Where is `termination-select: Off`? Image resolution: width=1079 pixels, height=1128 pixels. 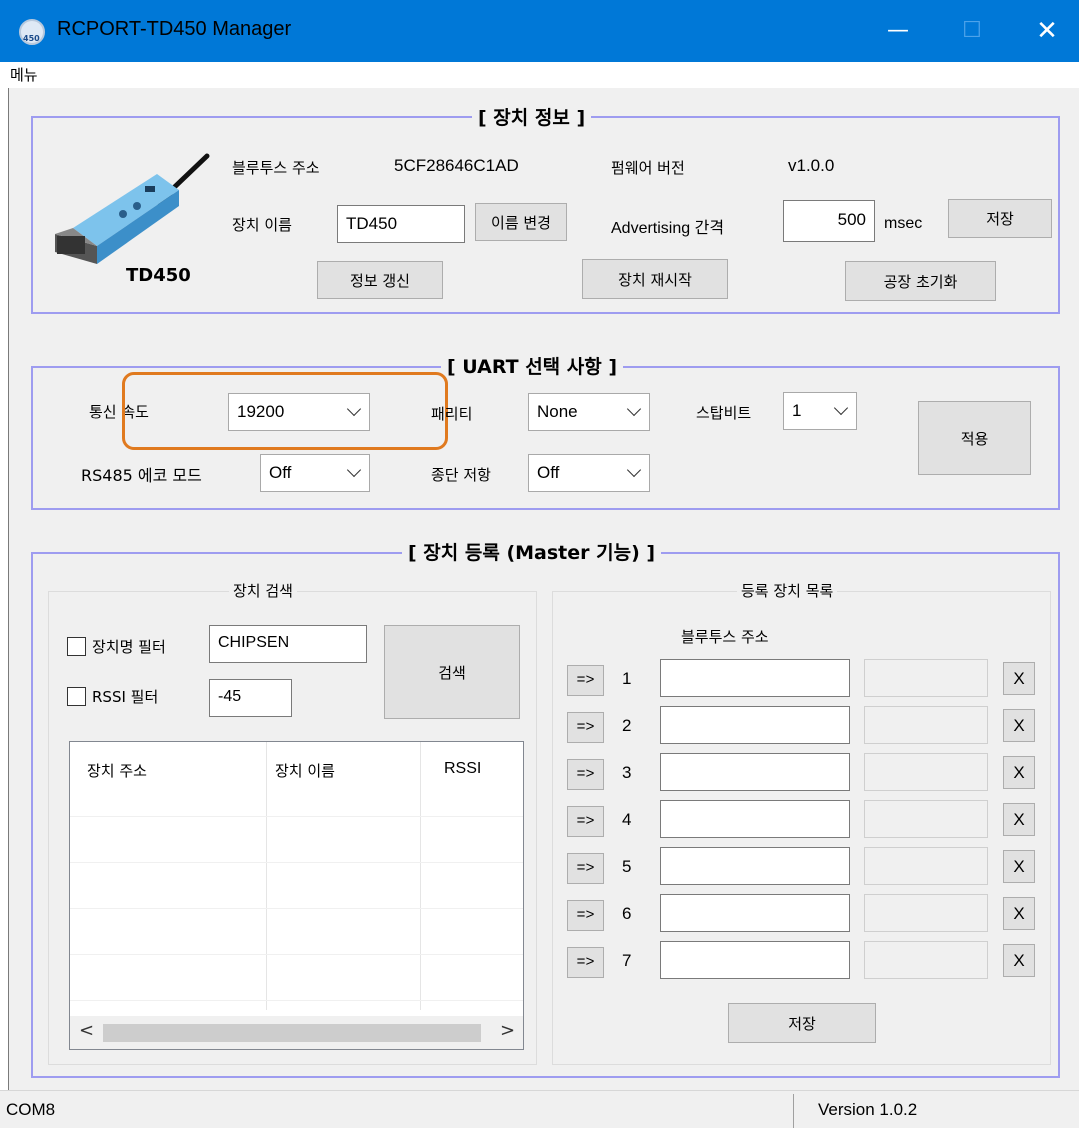
termination-select: Off is located at coordinates (589, 473).